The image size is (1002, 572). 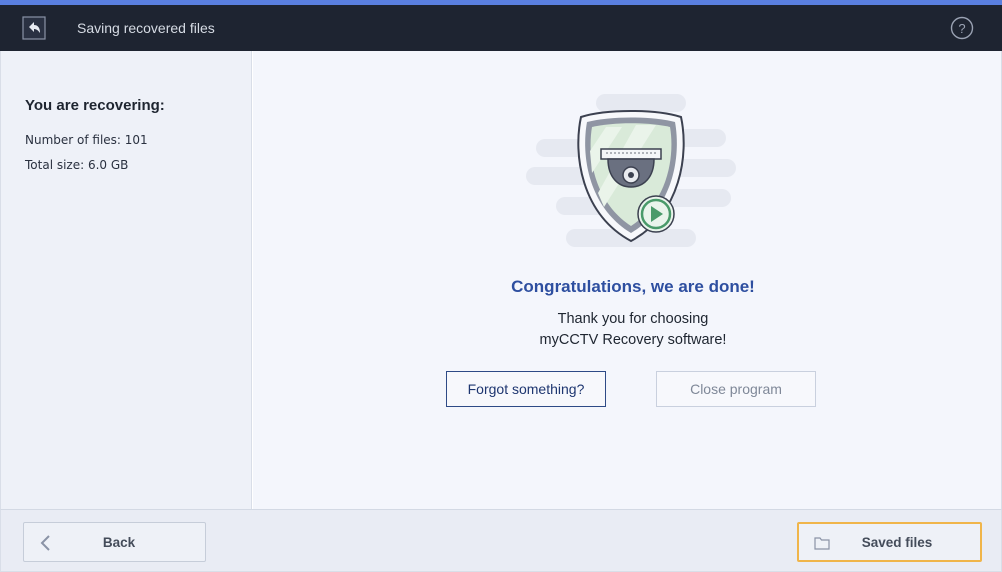 What do you see at coordinates (633, 286) in the screenshot?
I see `completion-heading: Congratulations, we are done!` at bounding box center [633, 286].